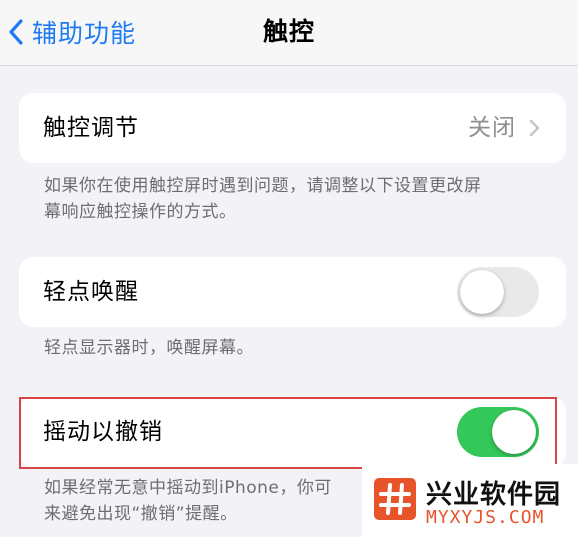 This screenshot has height=537, width=578. I want to click on navigation-bar: 辅助功能 触控, so click(289, 33).